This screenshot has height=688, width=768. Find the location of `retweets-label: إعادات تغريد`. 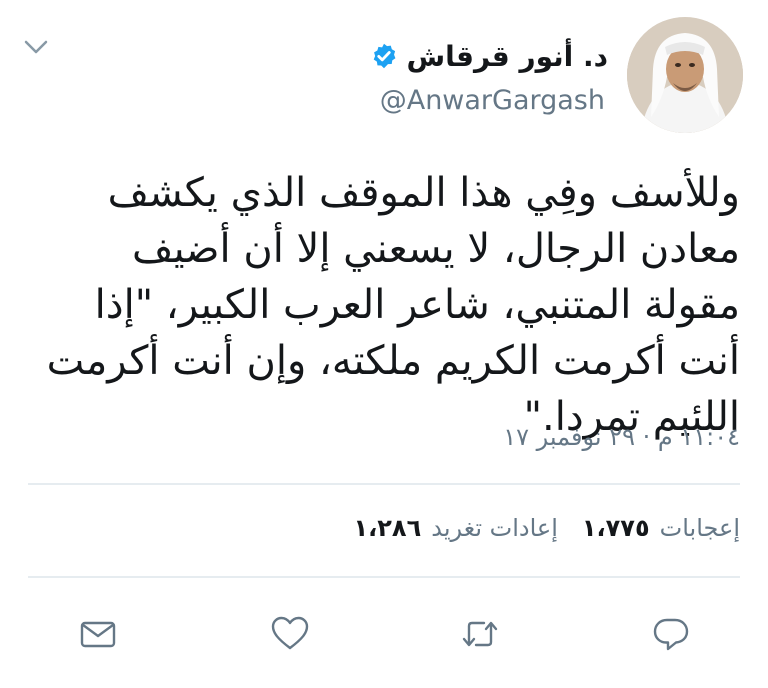

retweets-label: إعادات تغريد is located at coordinates (494, 528).